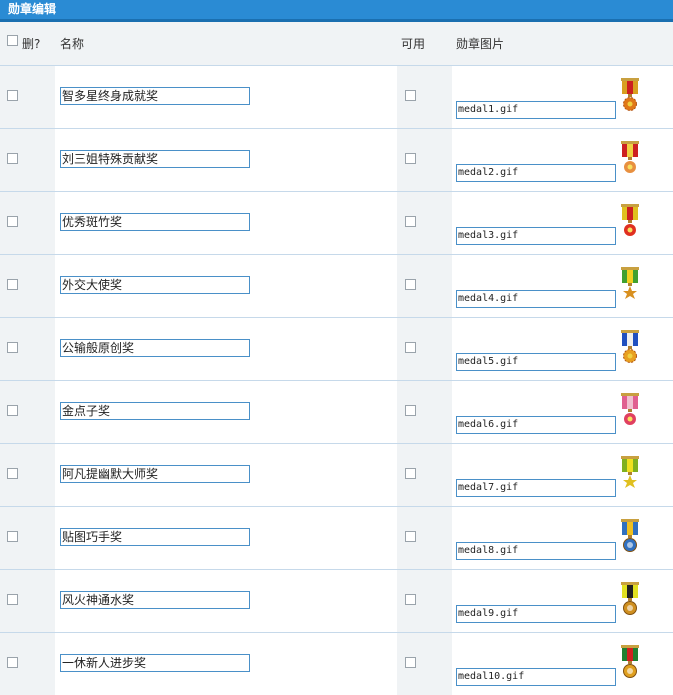 The image size is (673, 695). I want to click on table-row: 一休新人进步奖 medal10.gif, so click(336, 664).